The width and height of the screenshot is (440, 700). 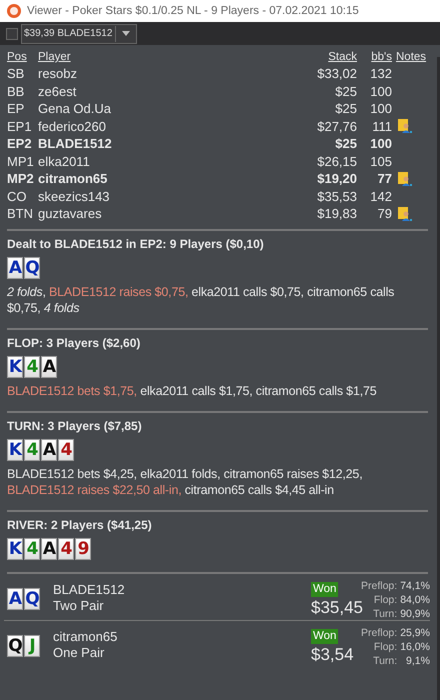 I want to click on hand-name: One Pair, so click(x=79, y=652).